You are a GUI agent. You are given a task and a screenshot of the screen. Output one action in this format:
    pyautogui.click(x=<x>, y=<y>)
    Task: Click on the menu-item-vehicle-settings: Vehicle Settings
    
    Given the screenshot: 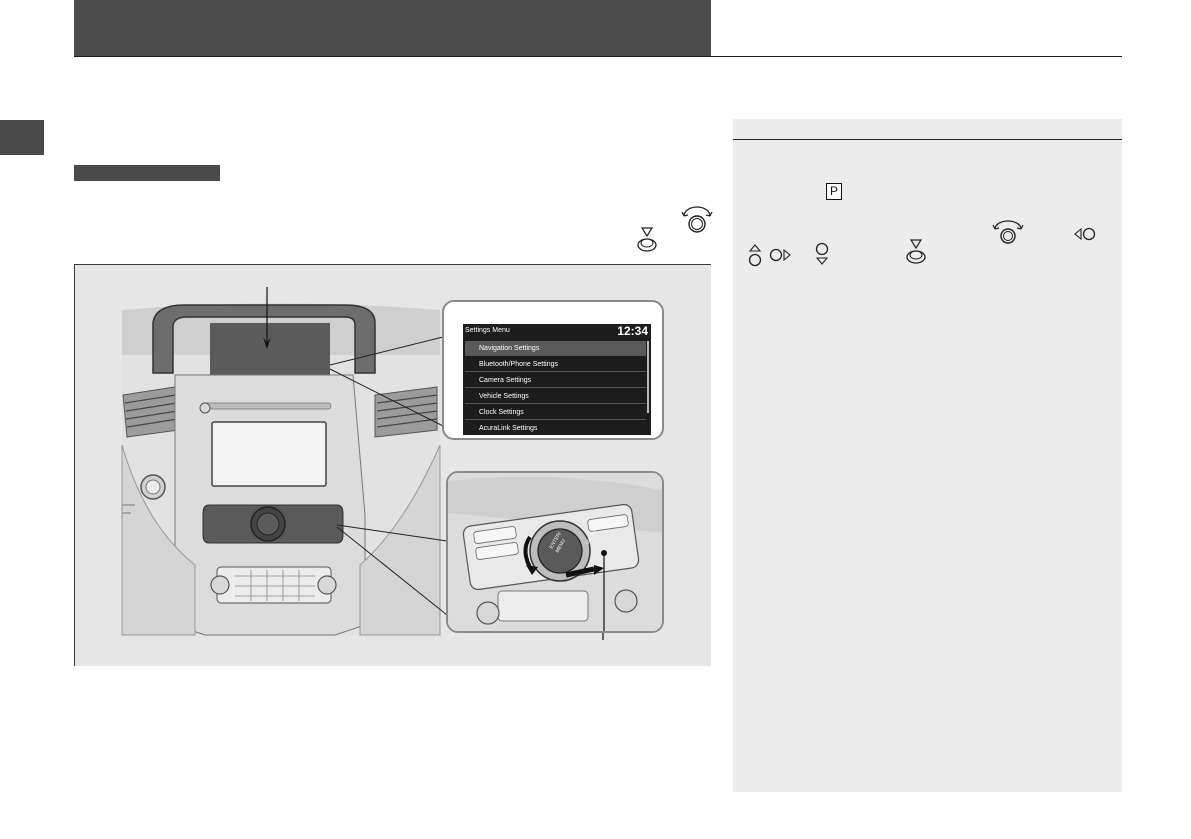 What is the action you would take?
    pyautogui.click(x=555, y=396)
    